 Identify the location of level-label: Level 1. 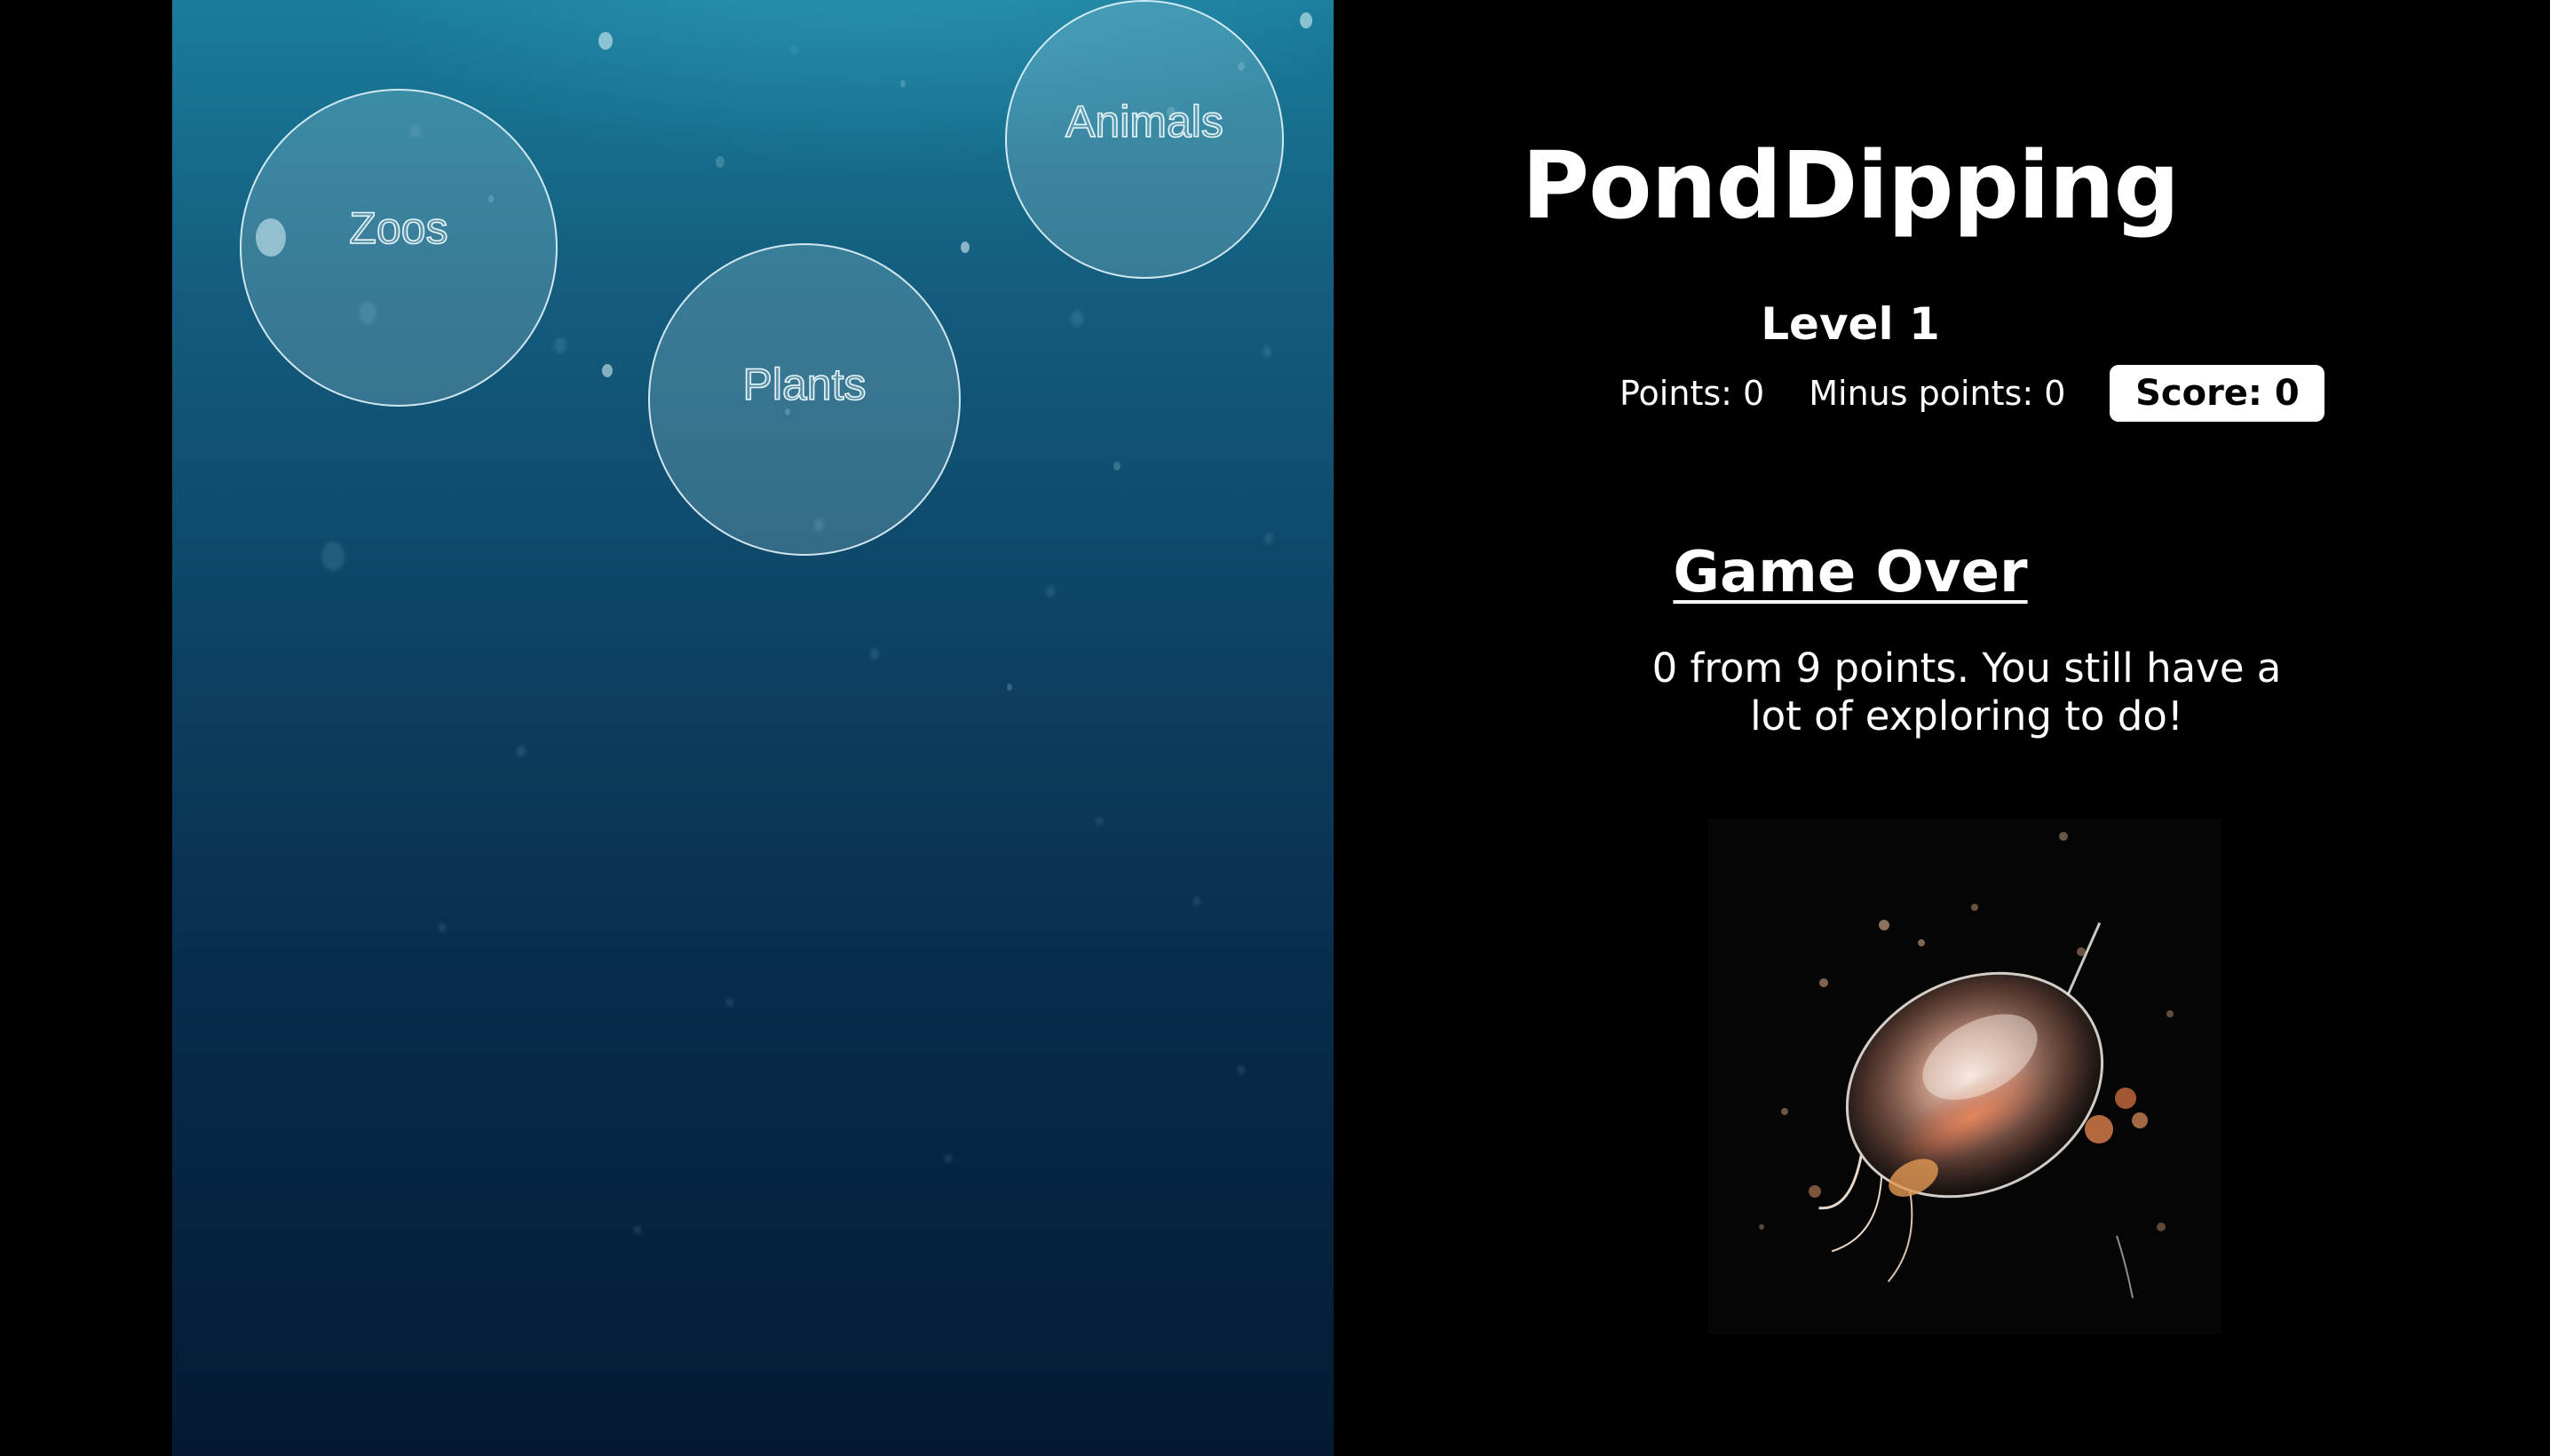
(1850, 324).